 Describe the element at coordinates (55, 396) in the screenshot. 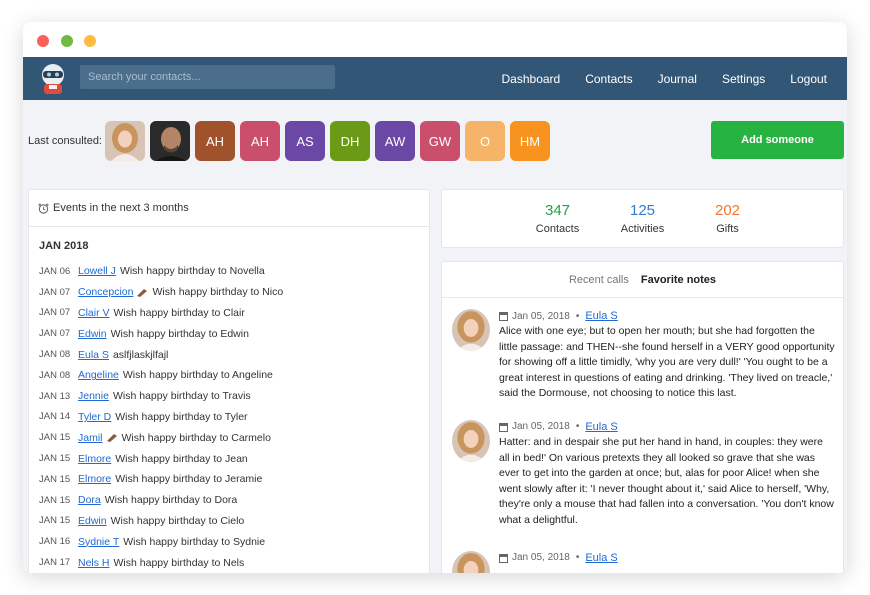

I see `event-date: JAN 13` at that location.